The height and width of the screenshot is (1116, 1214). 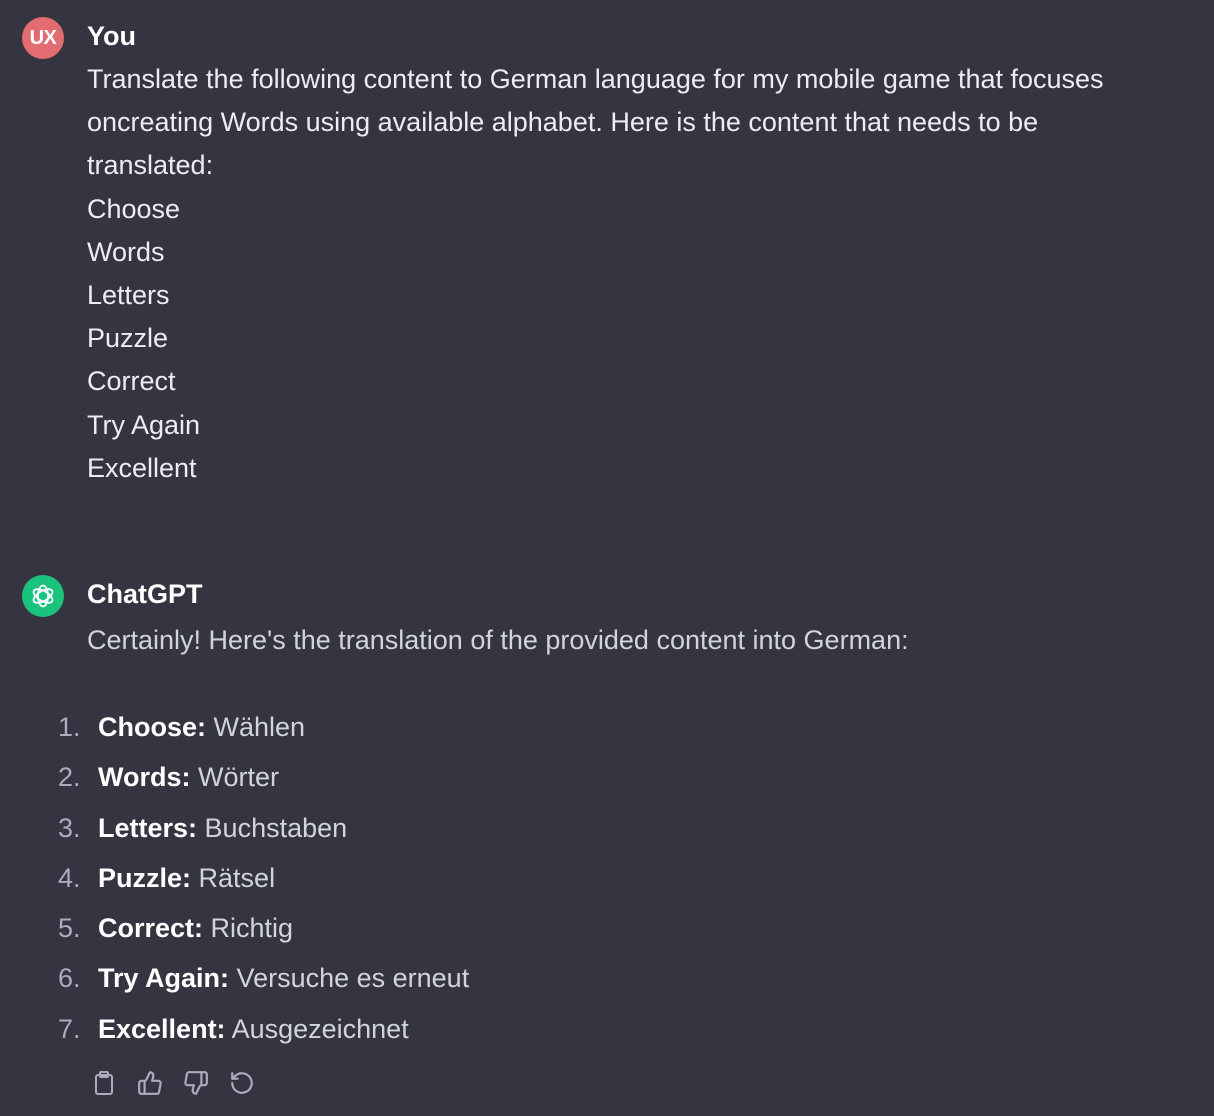 I want to click on user-author-name: You, so click(x=111, y=36).